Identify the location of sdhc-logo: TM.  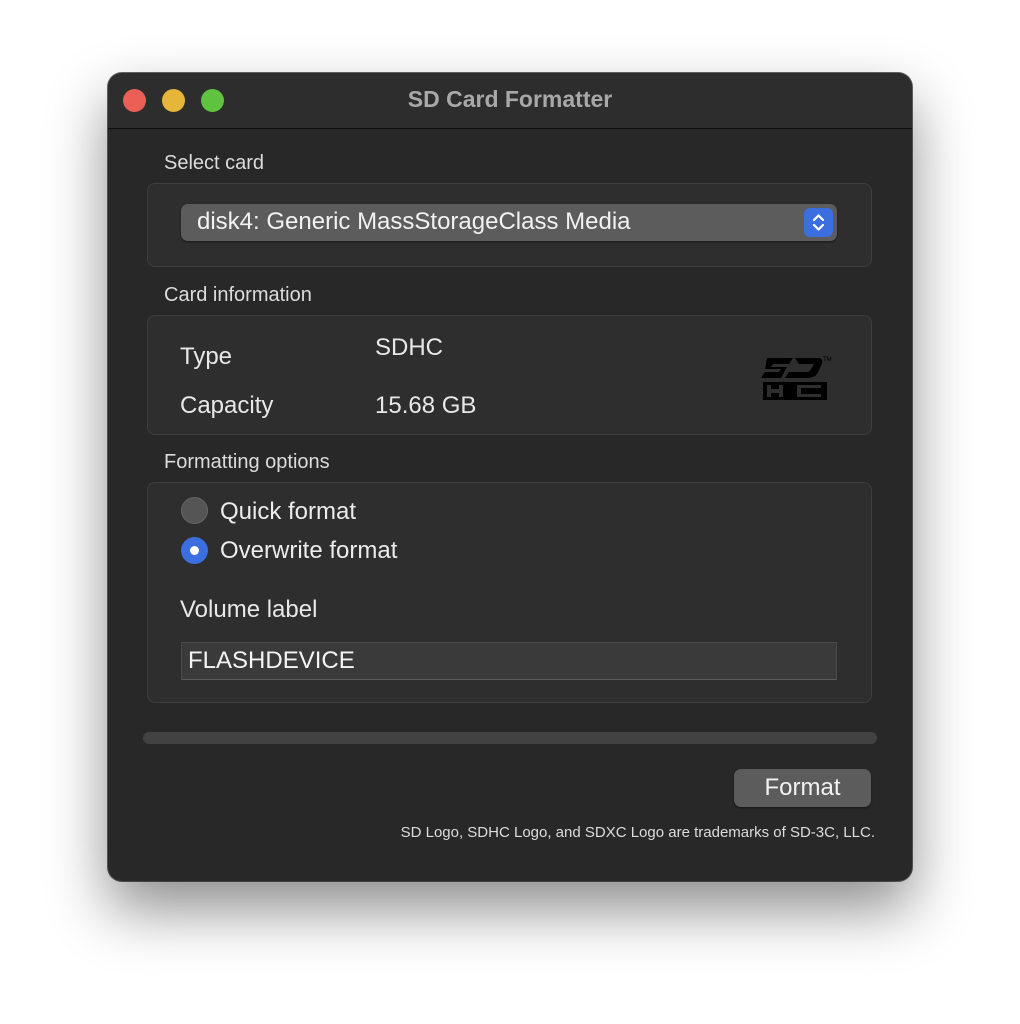
(796, 378).